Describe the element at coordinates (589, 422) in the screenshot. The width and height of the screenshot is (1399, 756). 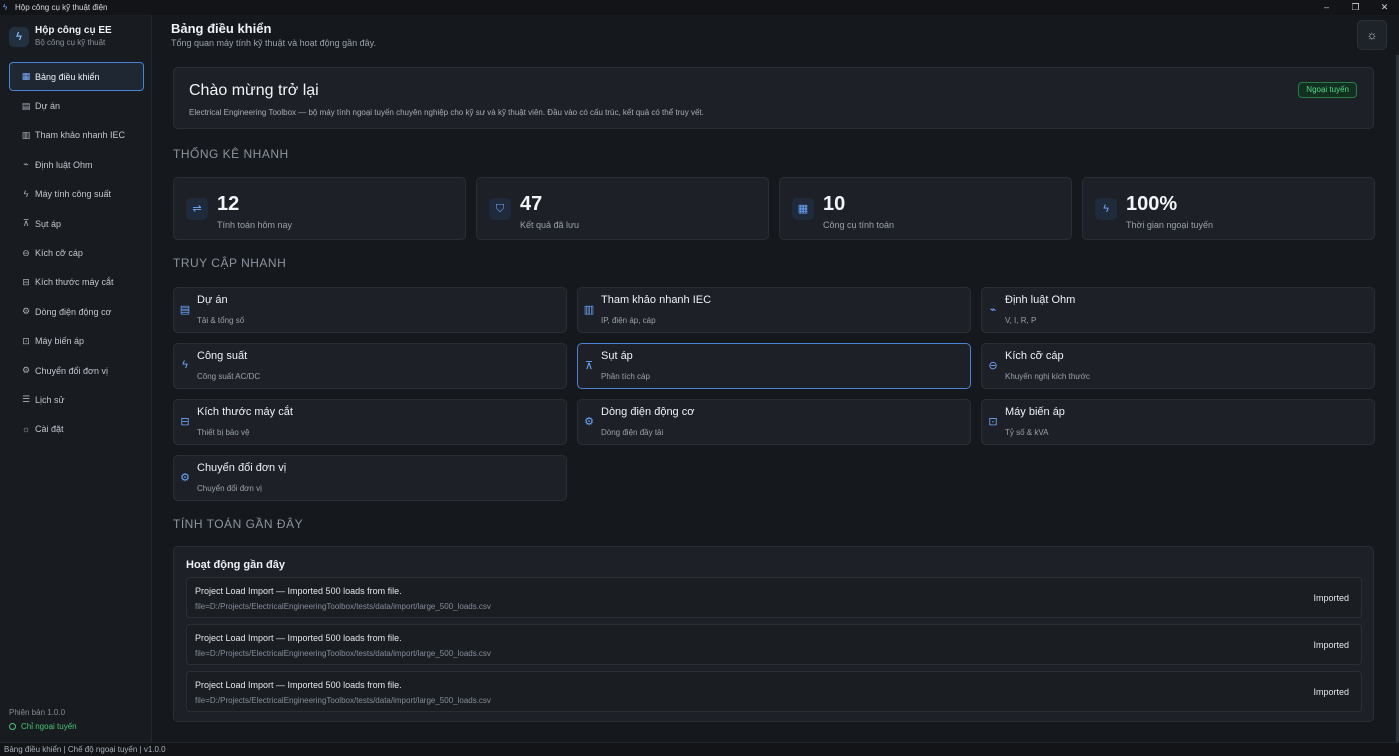
I see `motor-icon: ⚙` at that location.